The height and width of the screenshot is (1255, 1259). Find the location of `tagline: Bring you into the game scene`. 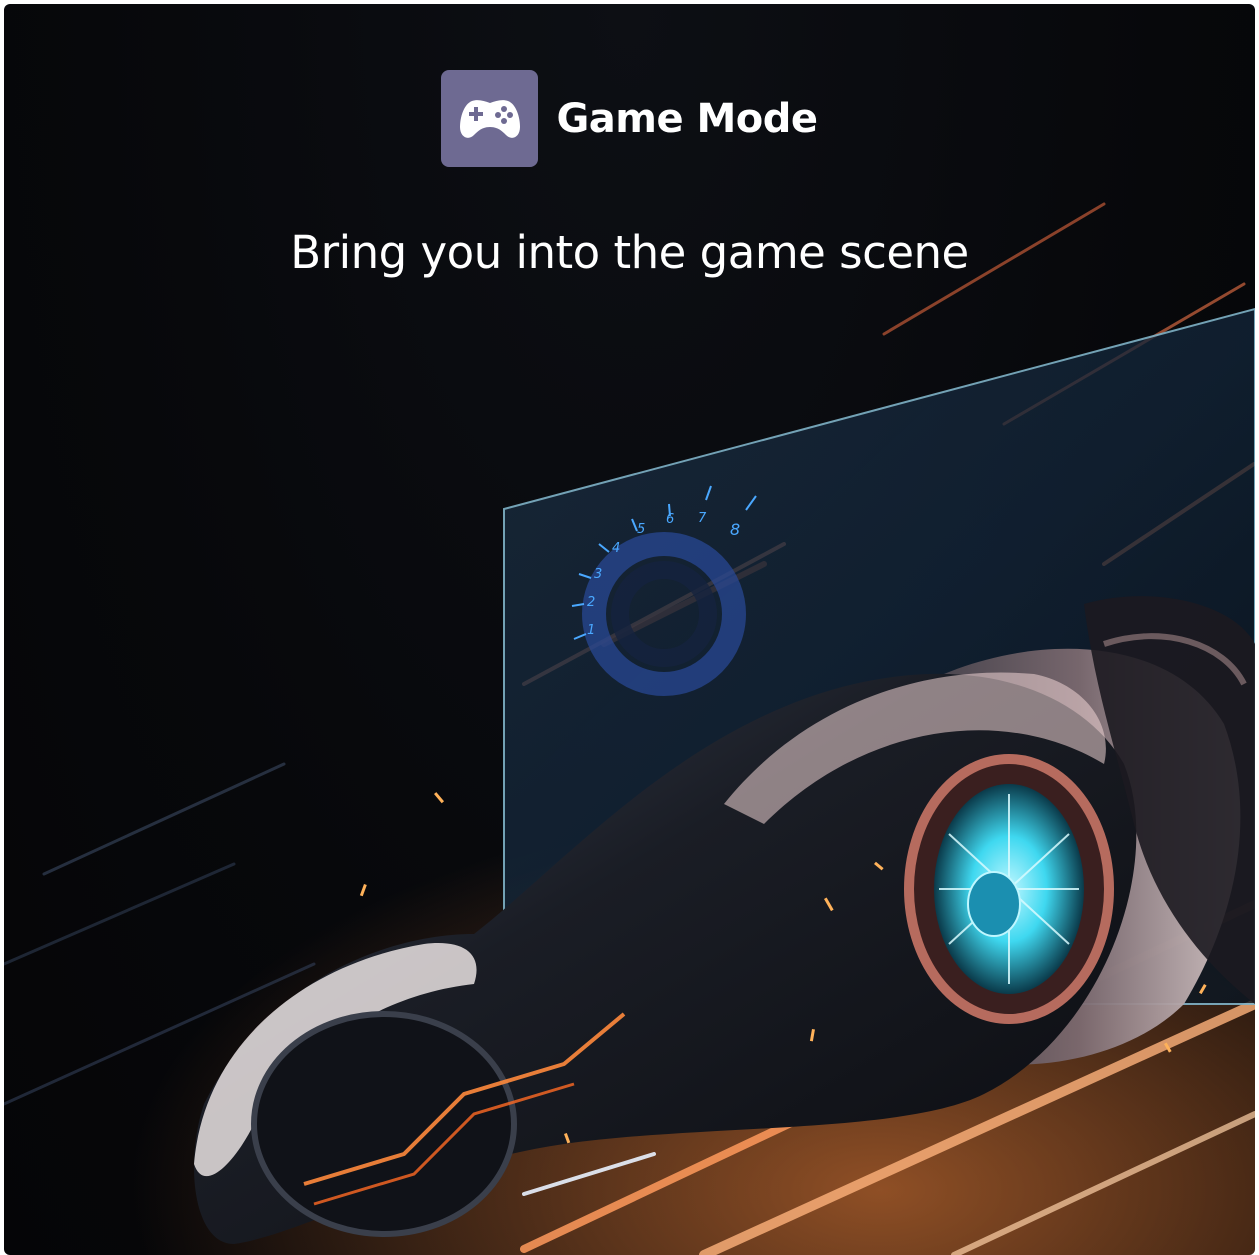

tagline: Bring you into the game scene is located at coordinates (629, 252).